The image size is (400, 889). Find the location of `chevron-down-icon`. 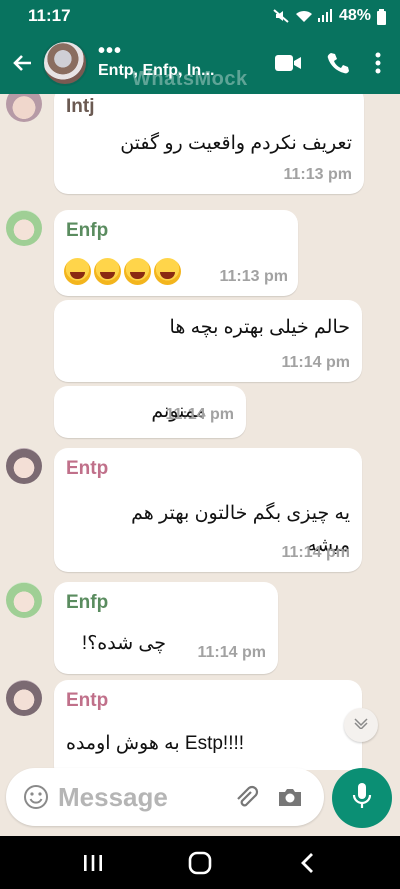

chevron-down-icon is located at coordinates (361, 725).